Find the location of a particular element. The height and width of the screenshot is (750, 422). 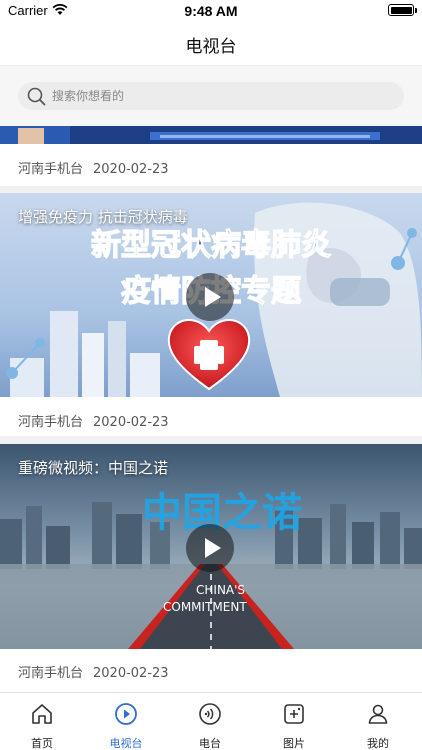

tab-label: 电台 is located at coordinates (210, 743).